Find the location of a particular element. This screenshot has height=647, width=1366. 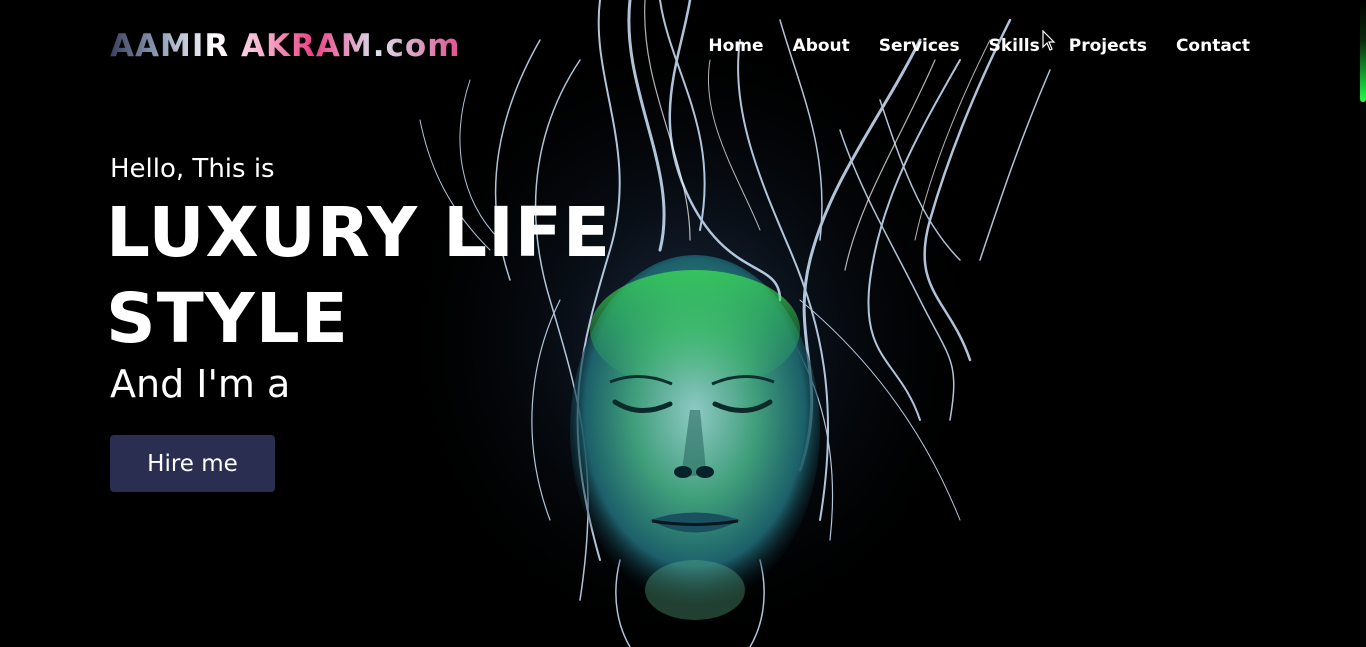

nav-contact: Contact is located at coordinates (1213, 46).